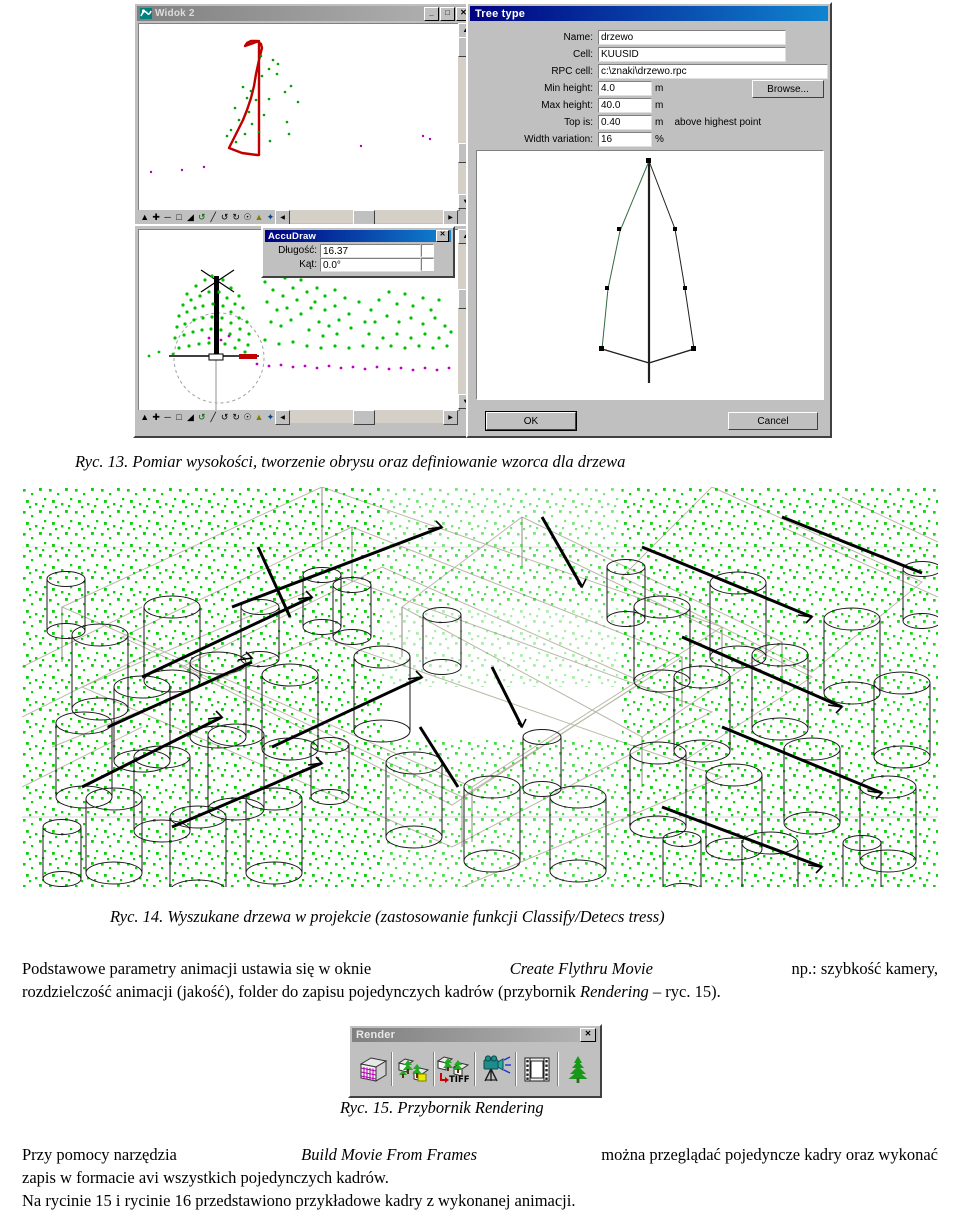 The width and height of the screenshot is (960, 1224). I want to click on top-is-input: 0.40, so click(625, 122).